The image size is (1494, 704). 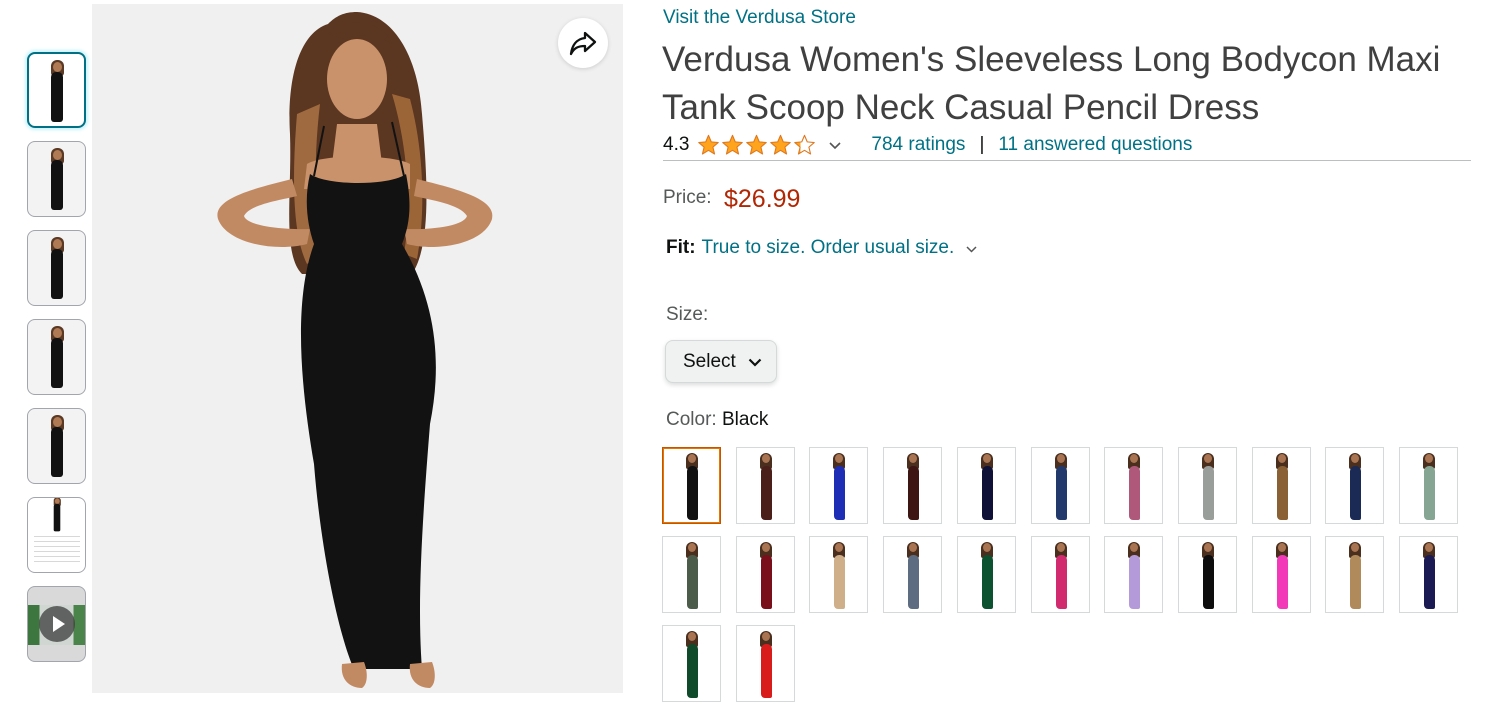 I want to click on size-selected-value: Select, so click(x=709, y=361).